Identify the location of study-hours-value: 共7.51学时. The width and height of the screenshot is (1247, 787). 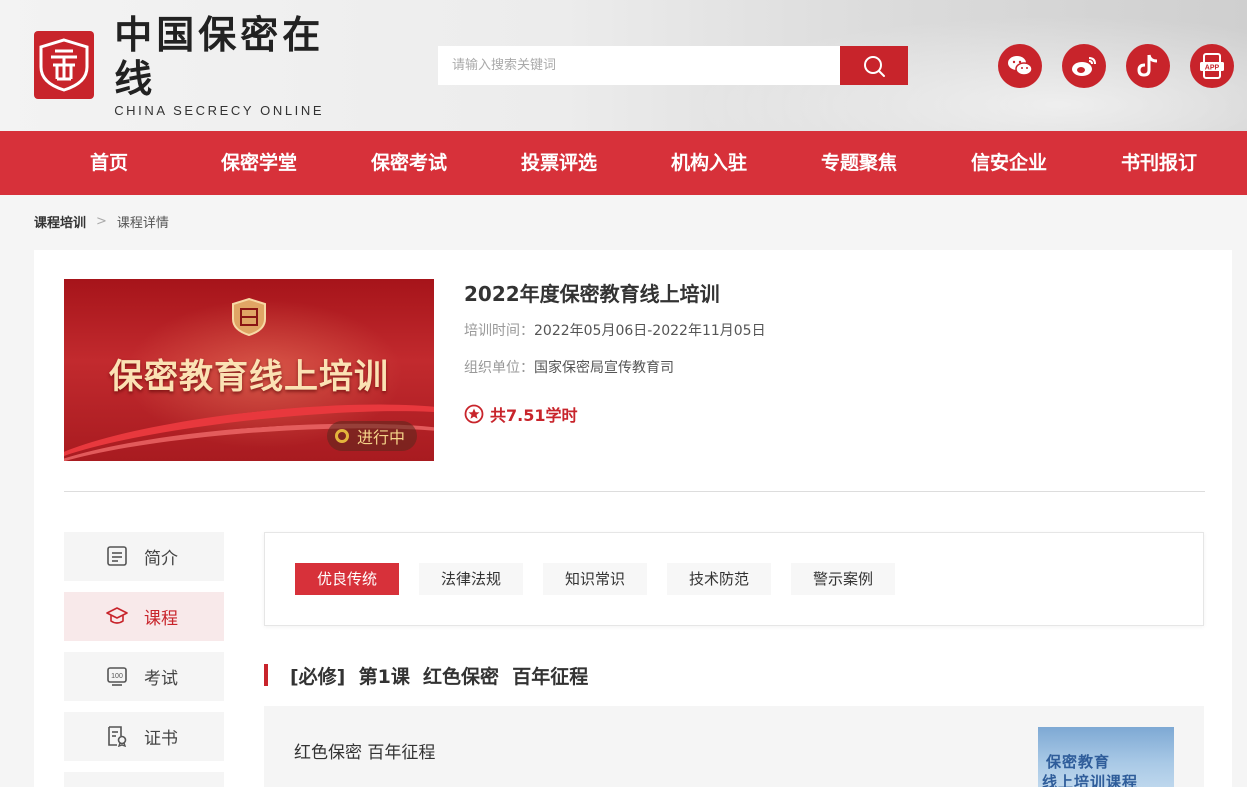
(534, 415).